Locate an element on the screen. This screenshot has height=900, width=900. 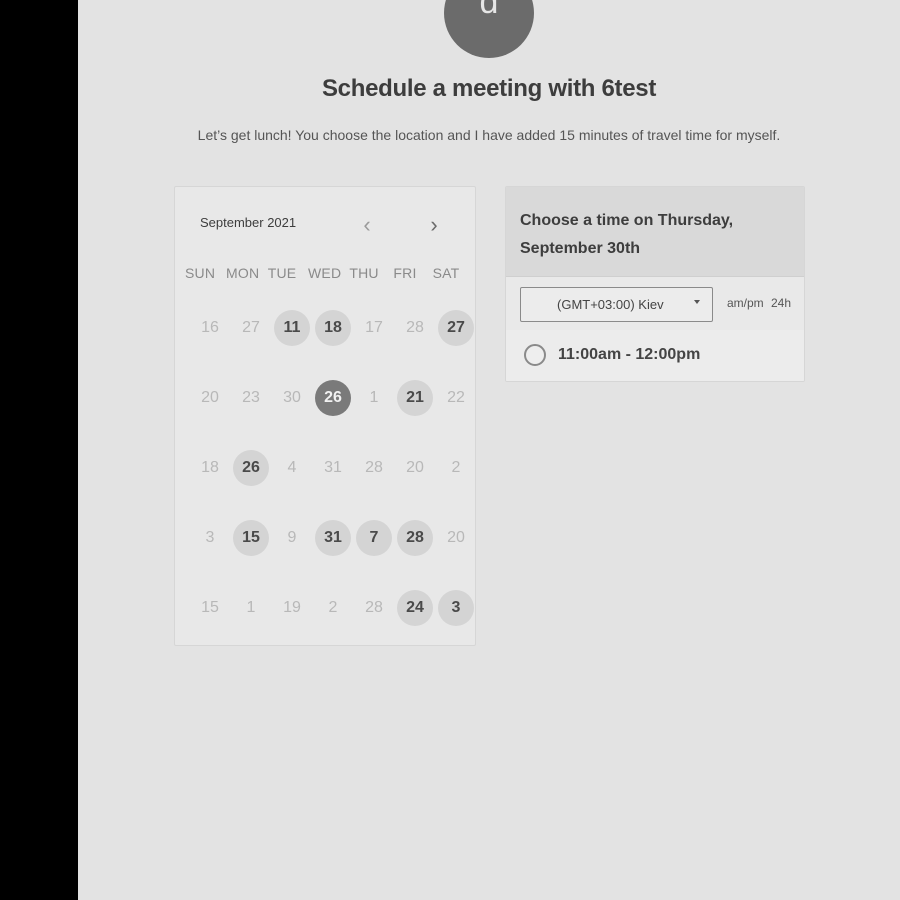
format-ampm-toggle: am/pm is located at coordinates (745, 303).